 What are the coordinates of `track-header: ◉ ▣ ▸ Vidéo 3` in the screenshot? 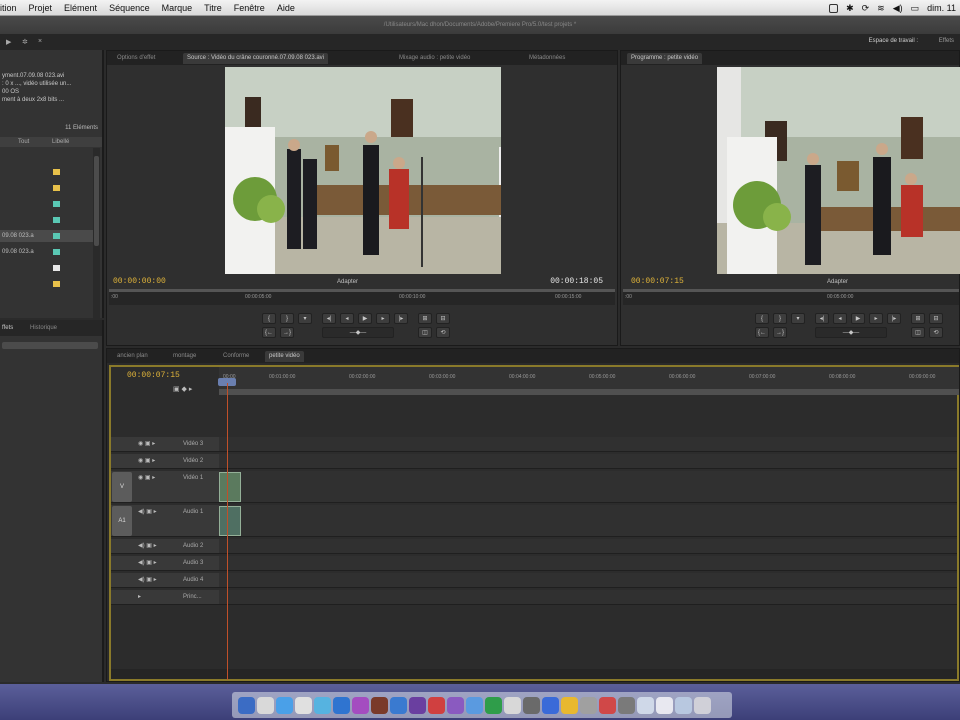 It's located at (165, 444).